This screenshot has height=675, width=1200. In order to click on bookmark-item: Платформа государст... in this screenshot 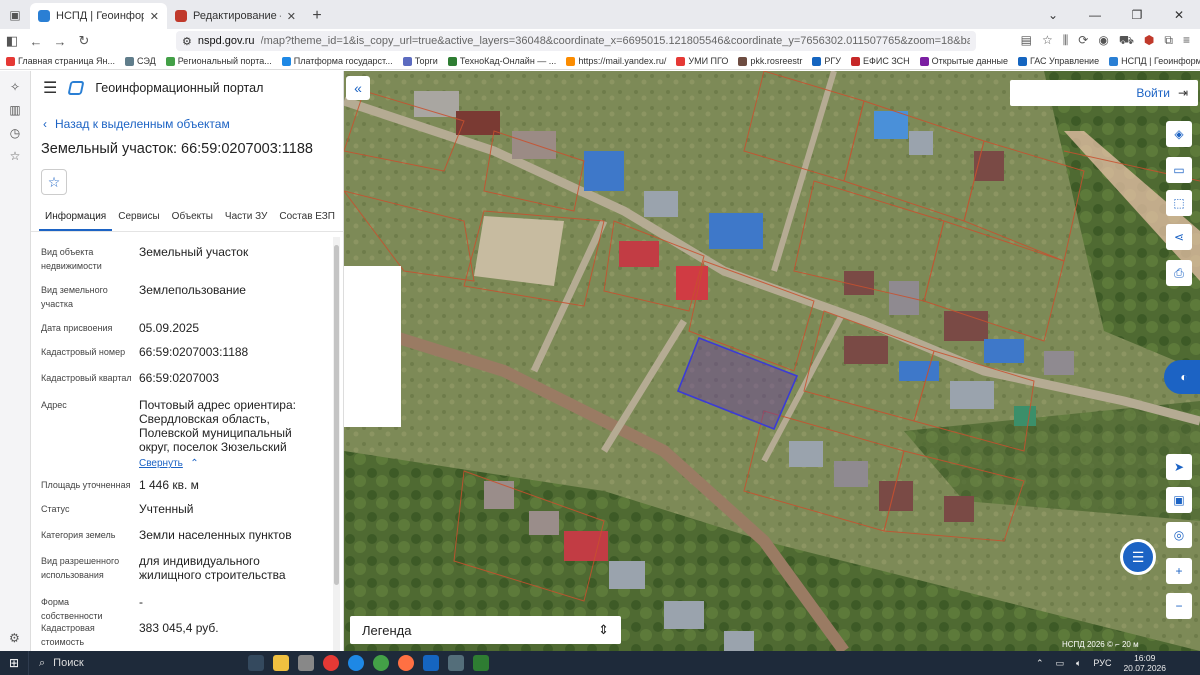, I will do `click(337, 61)`.